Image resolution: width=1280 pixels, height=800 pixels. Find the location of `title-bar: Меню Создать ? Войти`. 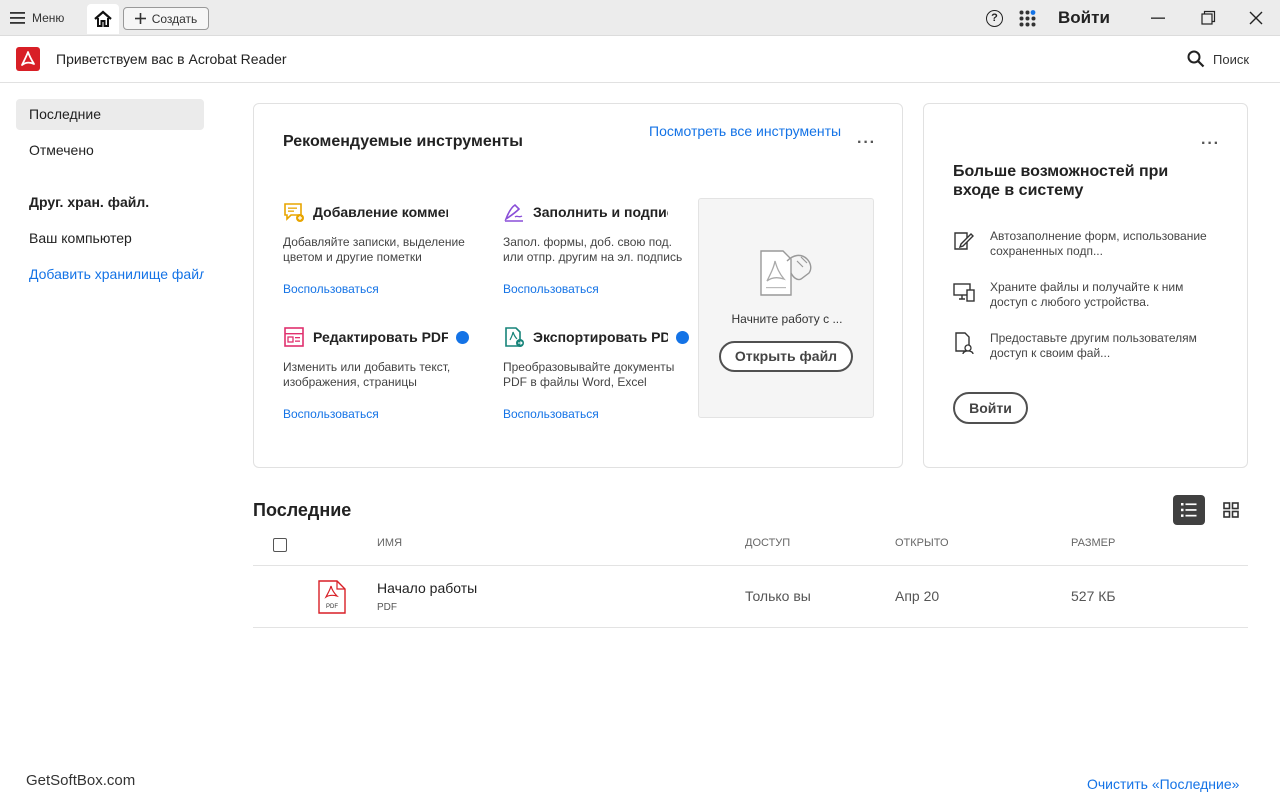

title-bar: Меню Создать ? Войти is located at coordinates (640, 18).